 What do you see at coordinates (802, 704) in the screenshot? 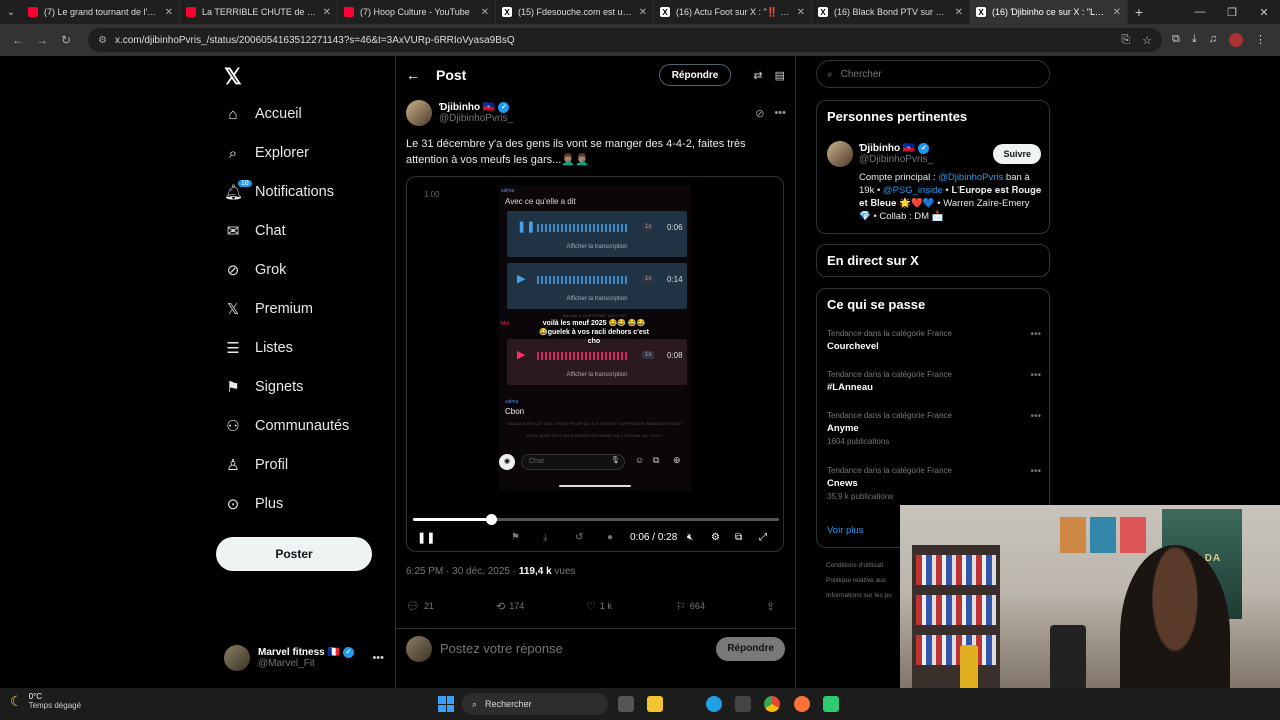
I see `firefox-icon` at bounding box center [802, 704].